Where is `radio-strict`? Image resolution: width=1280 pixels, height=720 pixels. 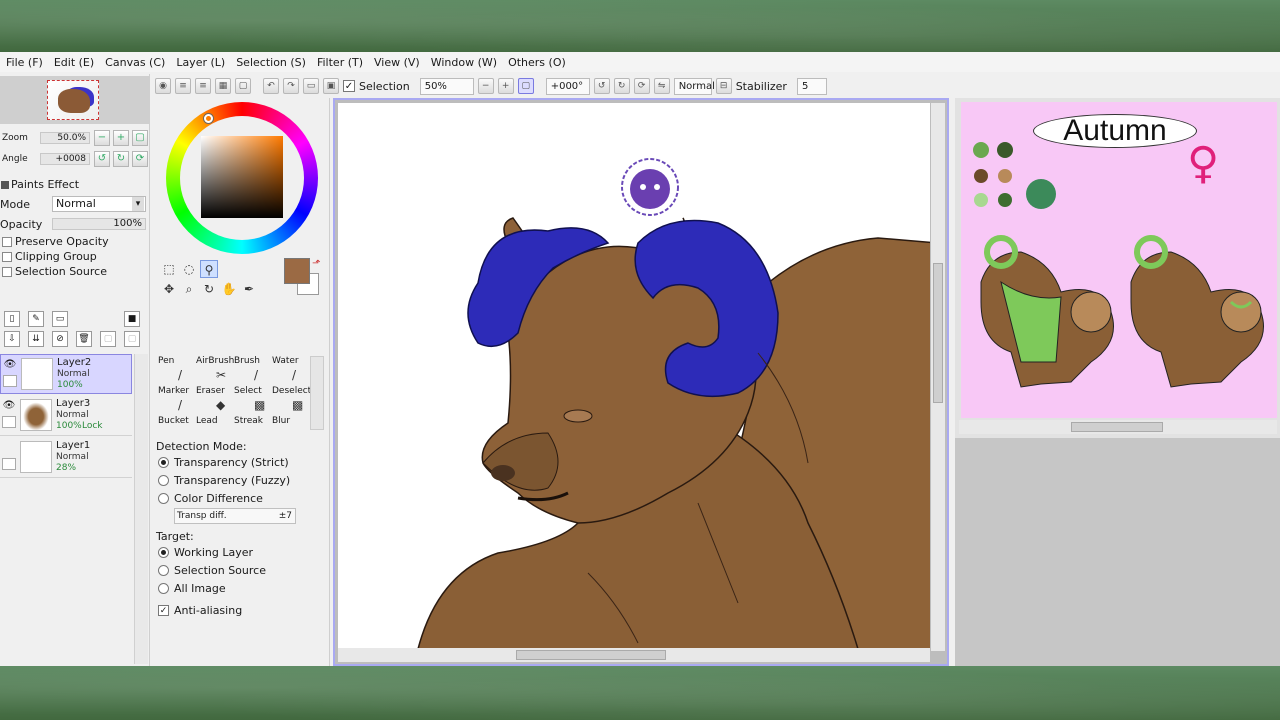 radio-strict is located at coordinates (163, 462).